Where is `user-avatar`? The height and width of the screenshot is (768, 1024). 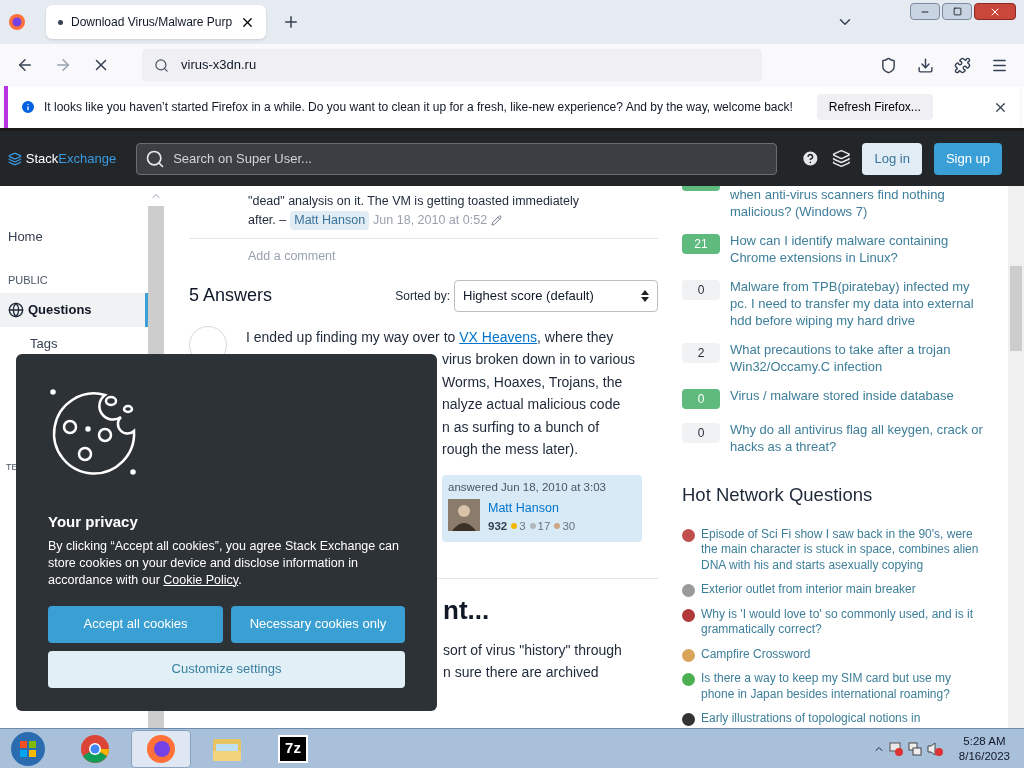 user-avatar is located at coordinates (464, 515).